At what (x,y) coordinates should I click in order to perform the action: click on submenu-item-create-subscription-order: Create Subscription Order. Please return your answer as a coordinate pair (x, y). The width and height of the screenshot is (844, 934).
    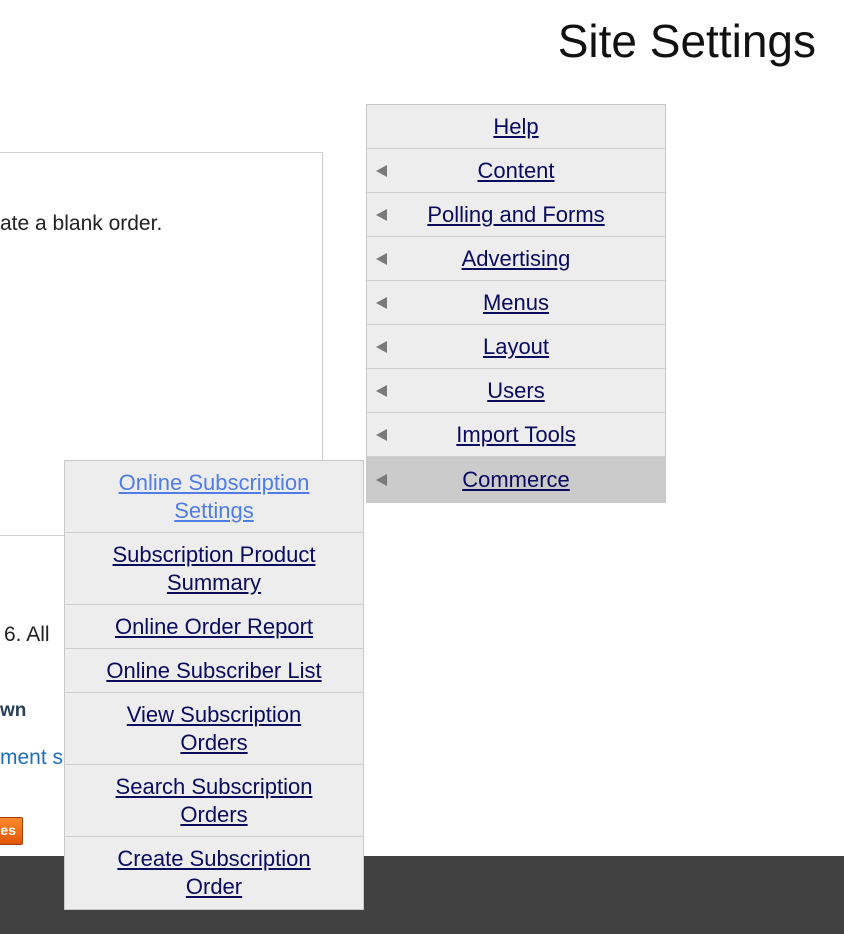
    Looking at the image, I should click on (214, 873).